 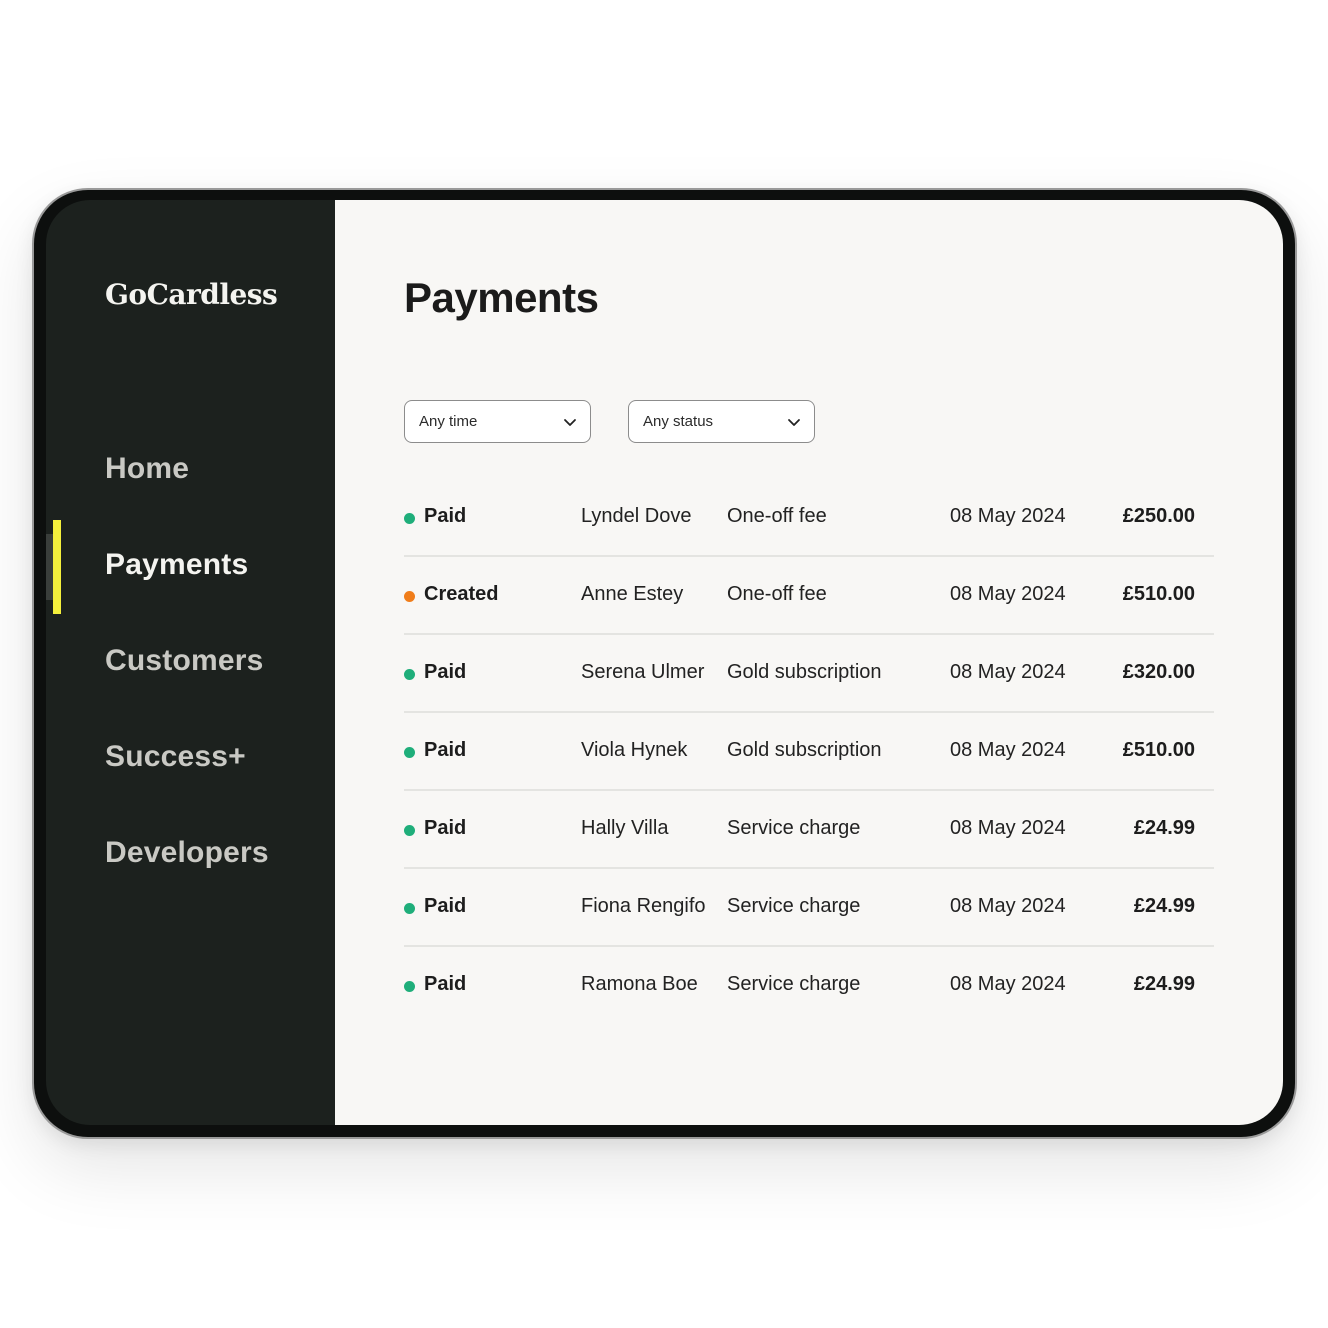 What do you see at coordinates (639, 984) in the screenshot?
I see `payment-customer: Ramona Boe` at bounding box center [639, 984].